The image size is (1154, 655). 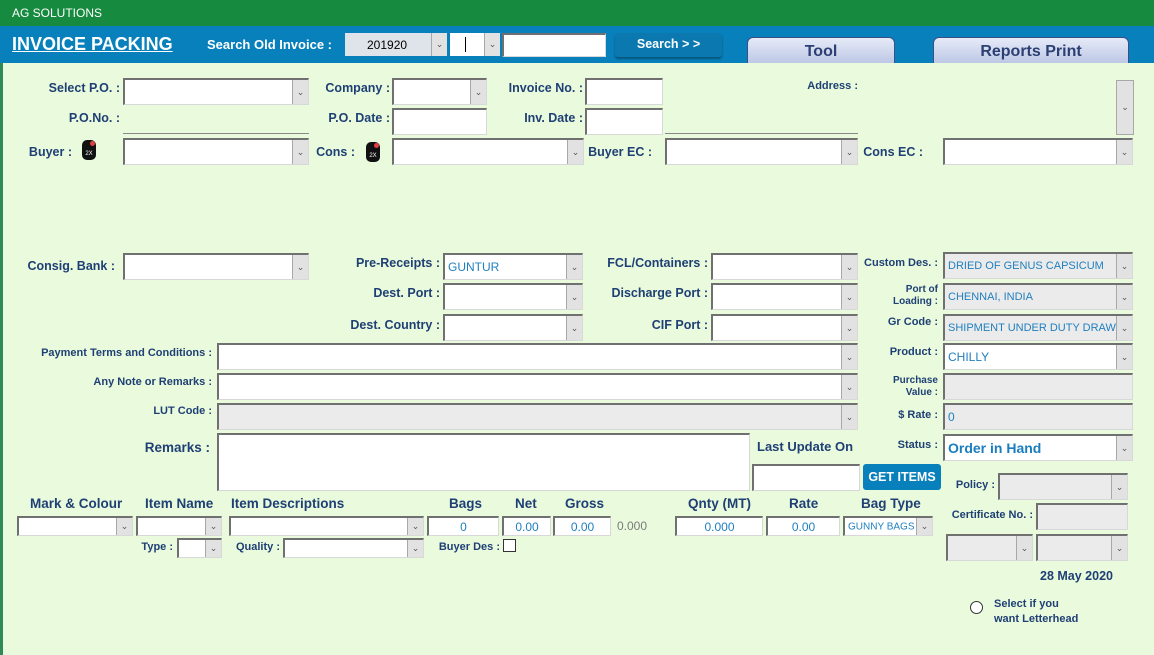 What do you see at coordinates (526, 526) in the screenshot?
I see `net-input: 0.00` at bounding box center [526, 526].